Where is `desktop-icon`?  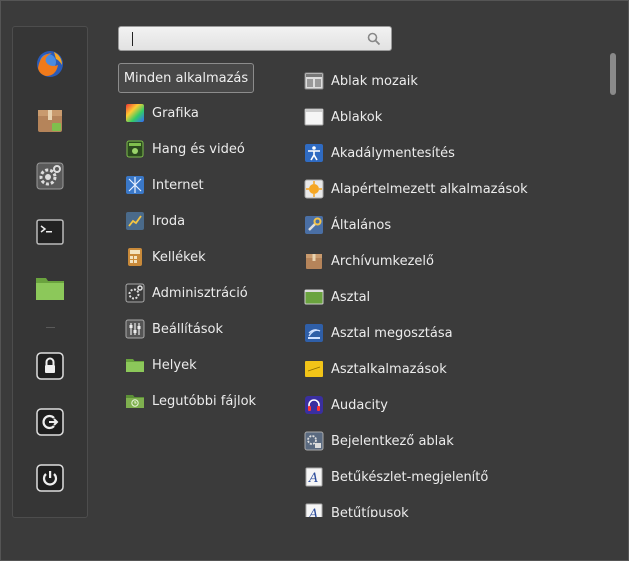 desktop-icon is located at coordinates (314, 297).